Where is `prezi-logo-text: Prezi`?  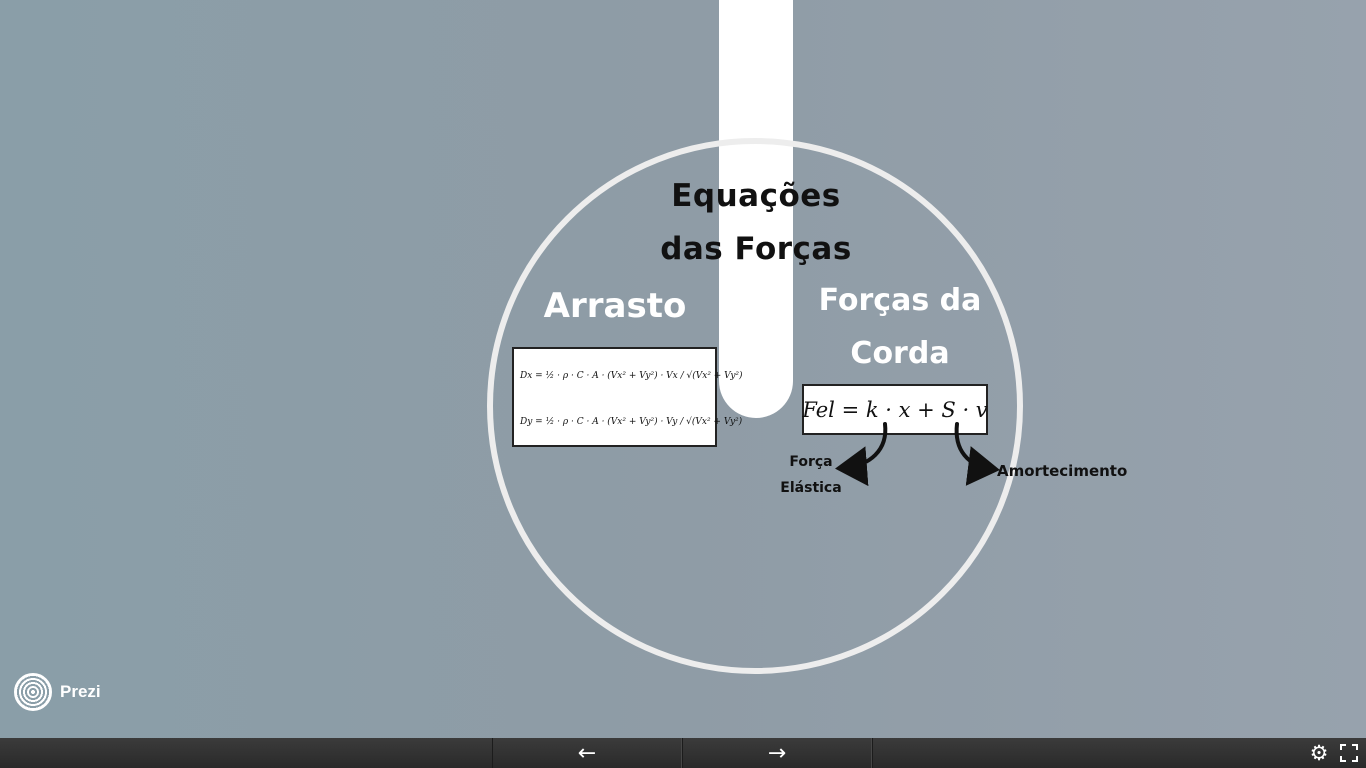
prezi-logo-text: Prezi is located at coordinates (80, 691).